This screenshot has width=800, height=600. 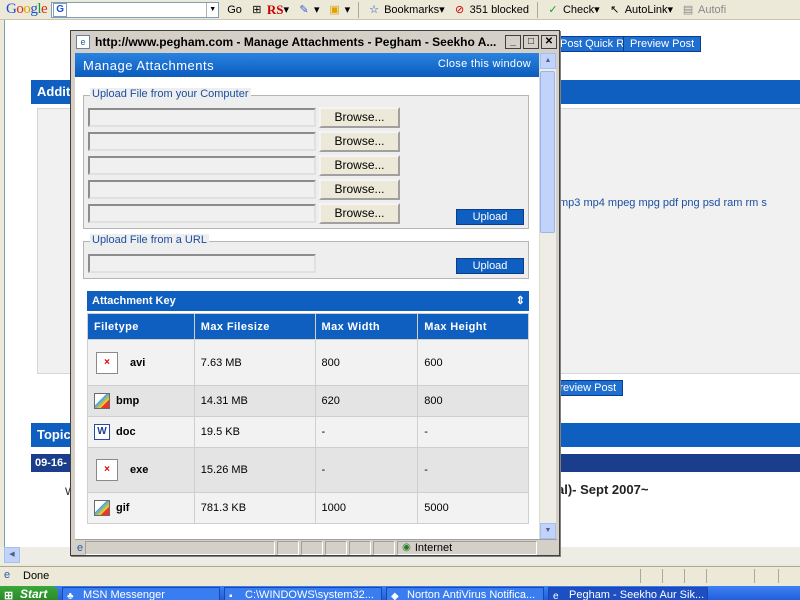 What do you see at coordinates (257, 9) in the screenshot?
I see `pagerank-icon: ⊞` at bounding box center [257, 9].